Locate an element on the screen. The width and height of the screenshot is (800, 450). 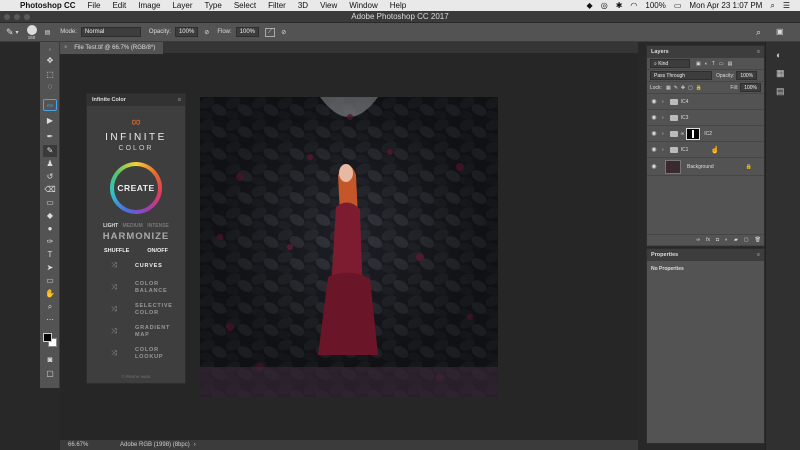
lock-all-icon: 🔒 is located at coordinates (699, 88).